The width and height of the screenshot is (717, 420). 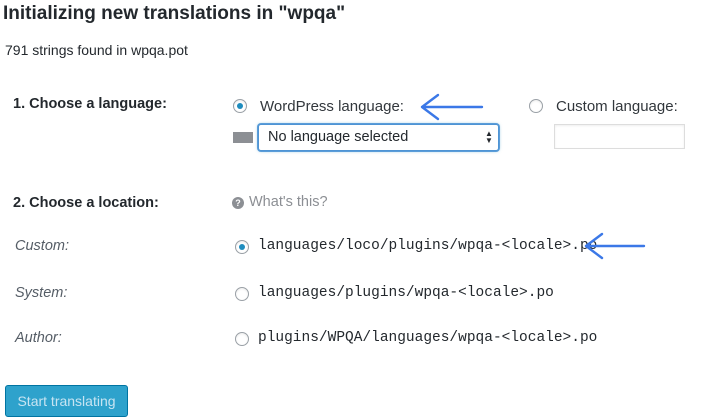 What do you see at coordinates (536, 106) in the screenshot?
I see `custom-language-radio` at bounding box center [536, 106].